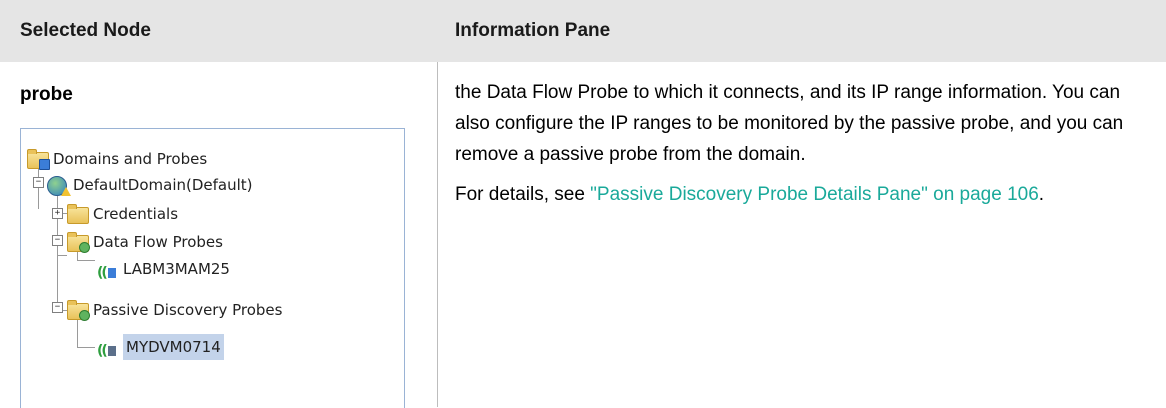 The width and height of the screenshot is (1166, 408). Describe the element at coordinates (78, 310) in the screenshot. I see `passive-folder-icon` at that location.